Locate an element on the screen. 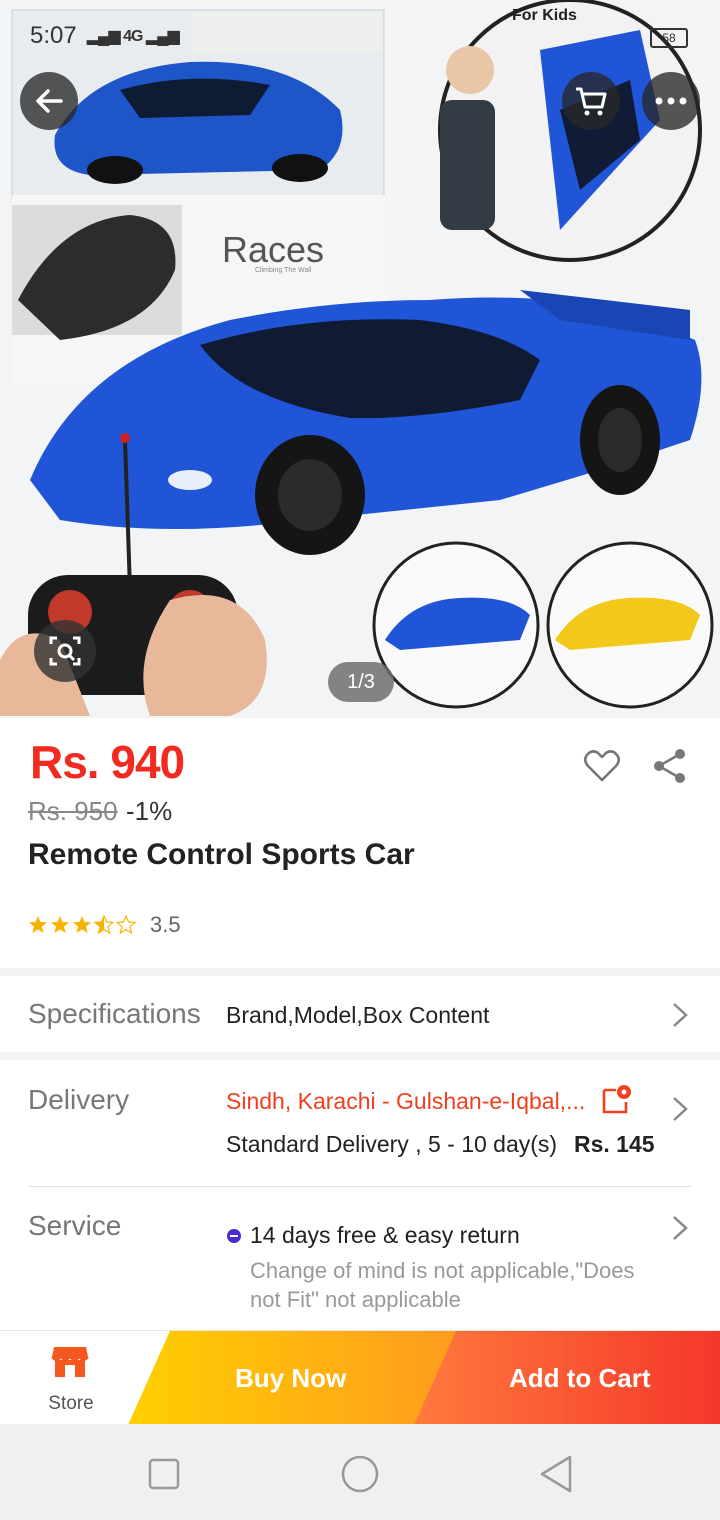  system-navigation-bar is located at coordinates (360, 1472).